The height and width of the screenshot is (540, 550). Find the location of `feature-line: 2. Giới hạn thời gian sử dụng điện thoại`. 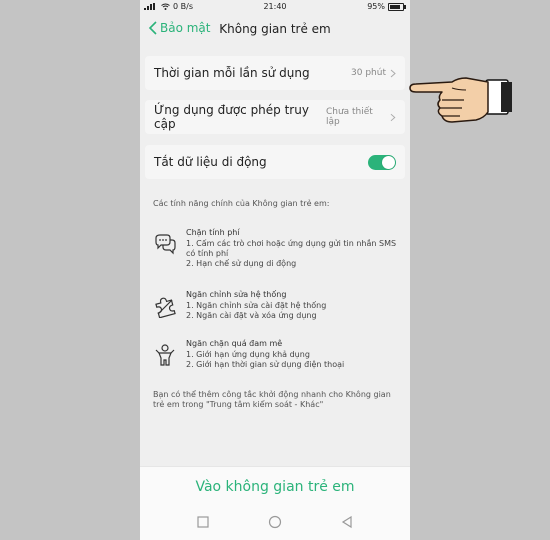

feature-line: 2. Giới hạn thời gian sử dụng điện thoại is located at coordinates (265, 364).